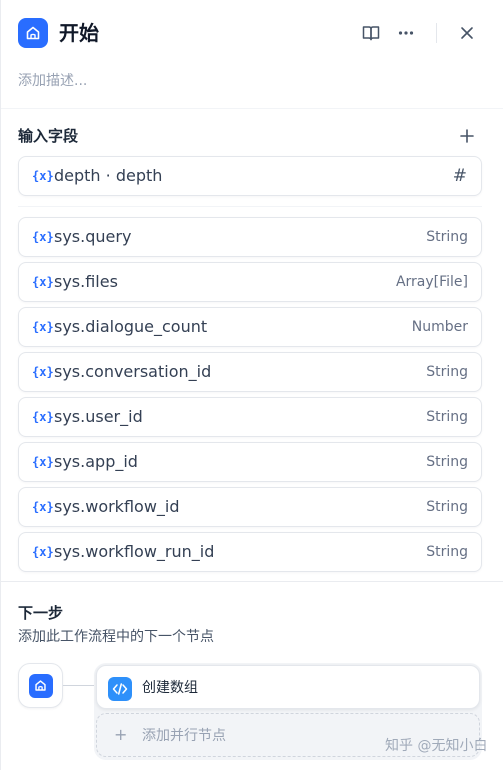  What do you see at coordinates (459, 176) in the screenshot?
I see `hash-icon: #` at bounding box center [459, 176].